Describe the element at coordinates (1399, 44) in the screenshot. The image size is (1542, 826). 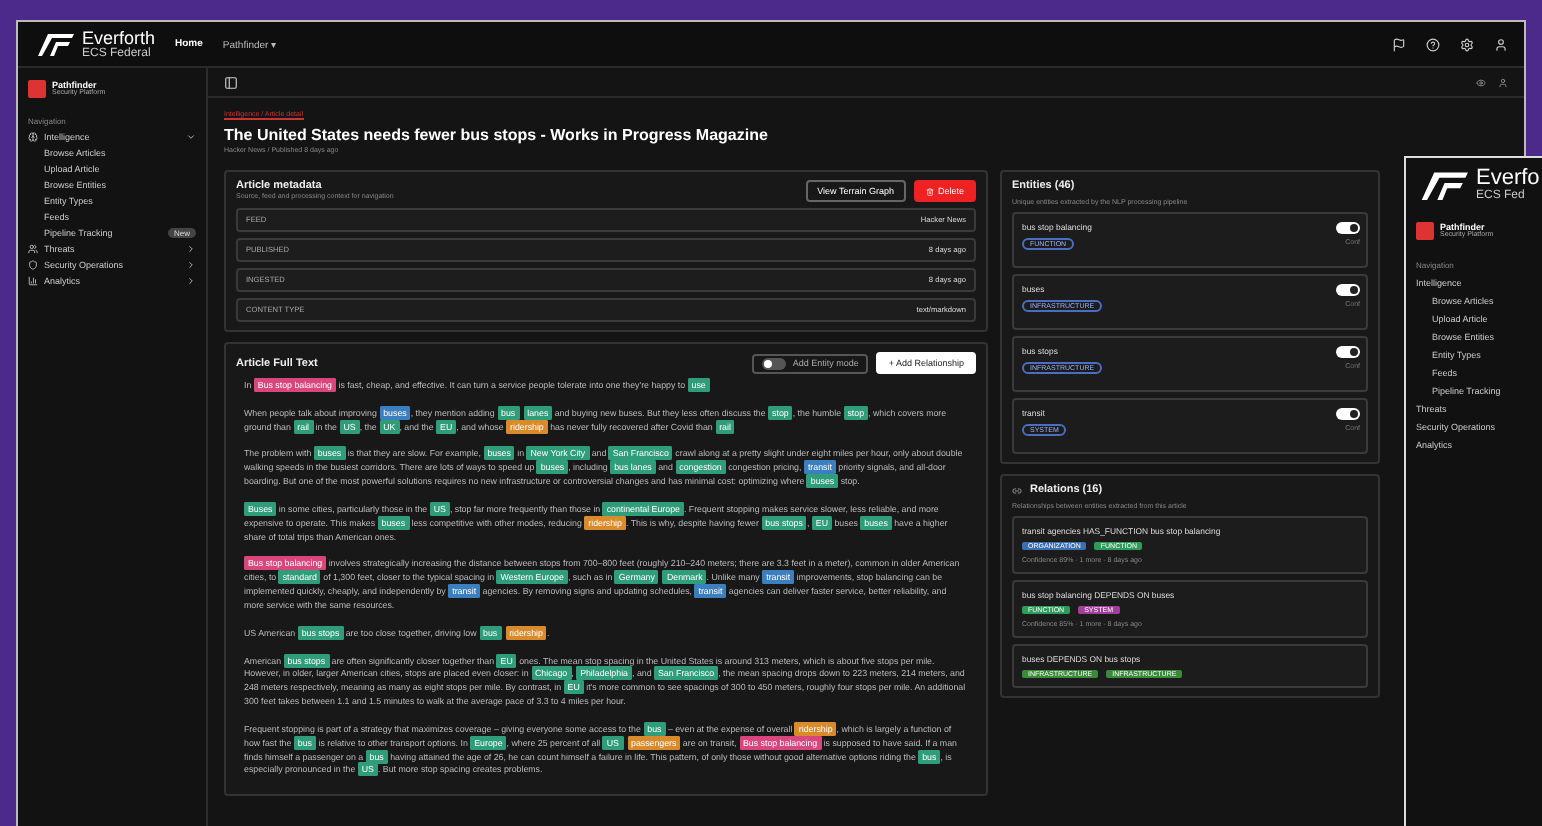
I see `flag-icon` at that location.